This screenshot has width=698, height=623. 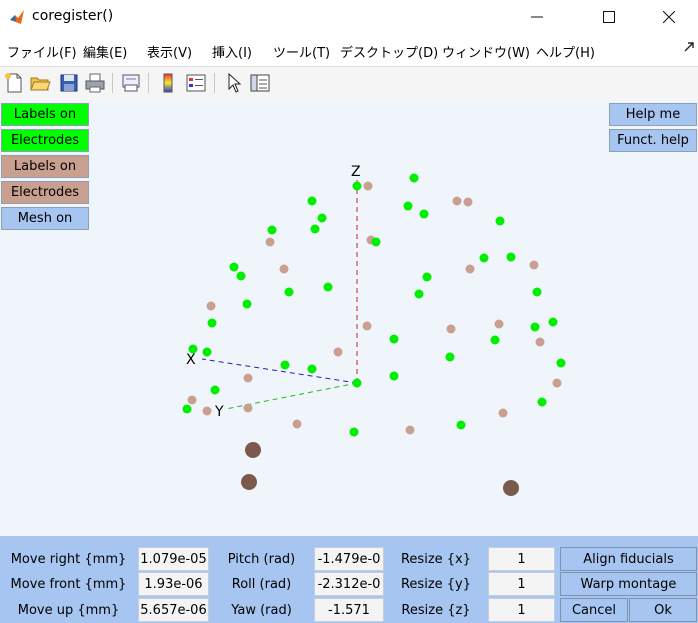 I want to click on pointer-icon, so click(x=234, y=83).